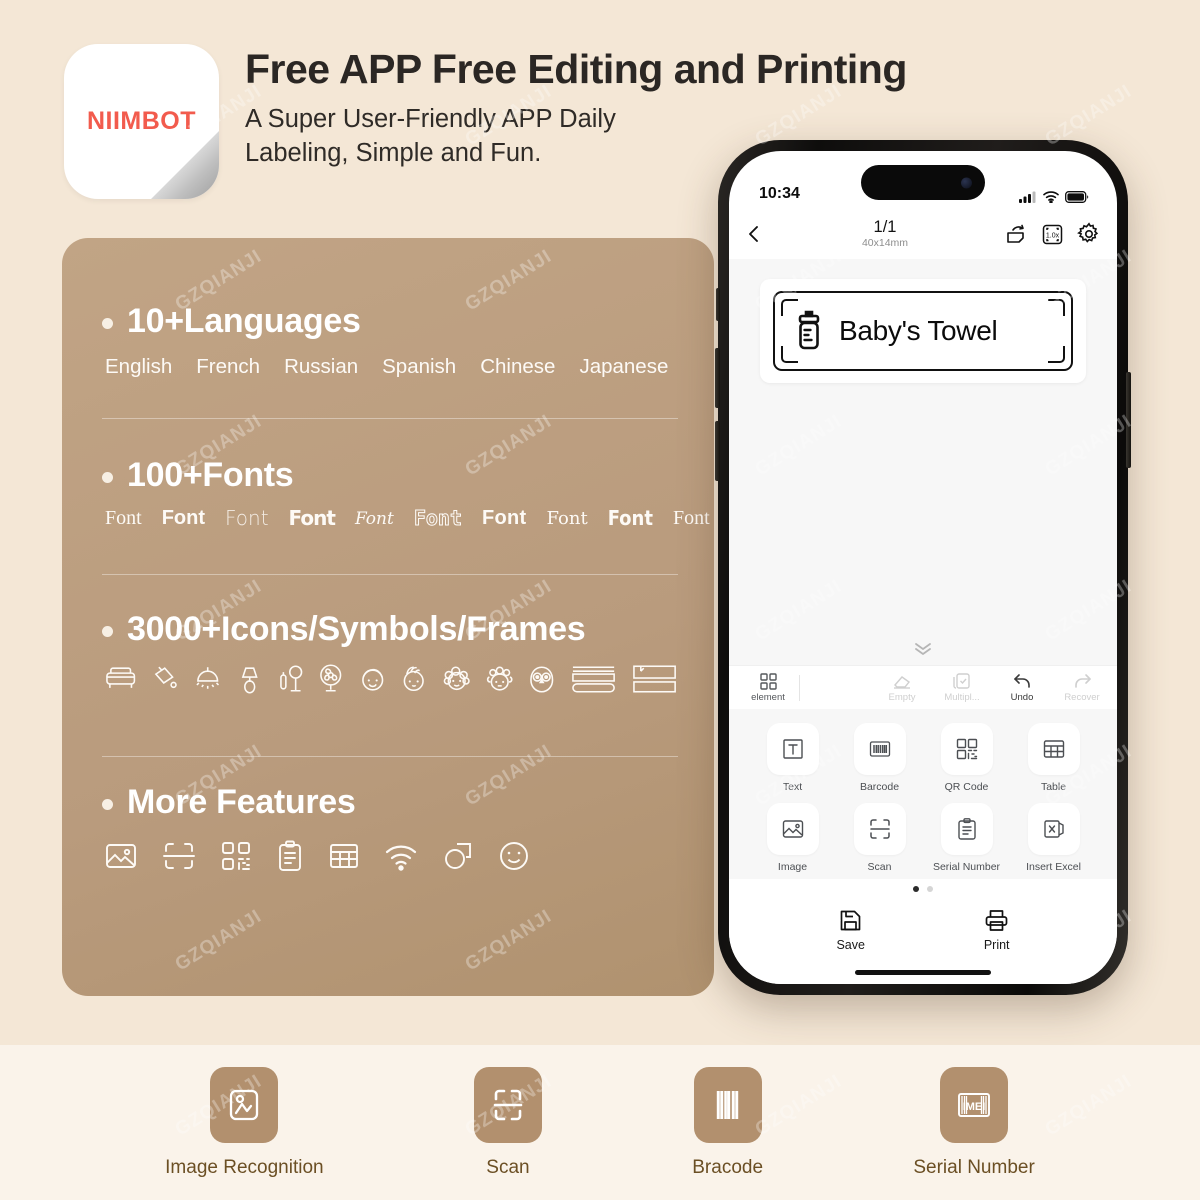 The image size is (1200, 1200). I want to click on feature-block-more: More Features, so click(390, 827).